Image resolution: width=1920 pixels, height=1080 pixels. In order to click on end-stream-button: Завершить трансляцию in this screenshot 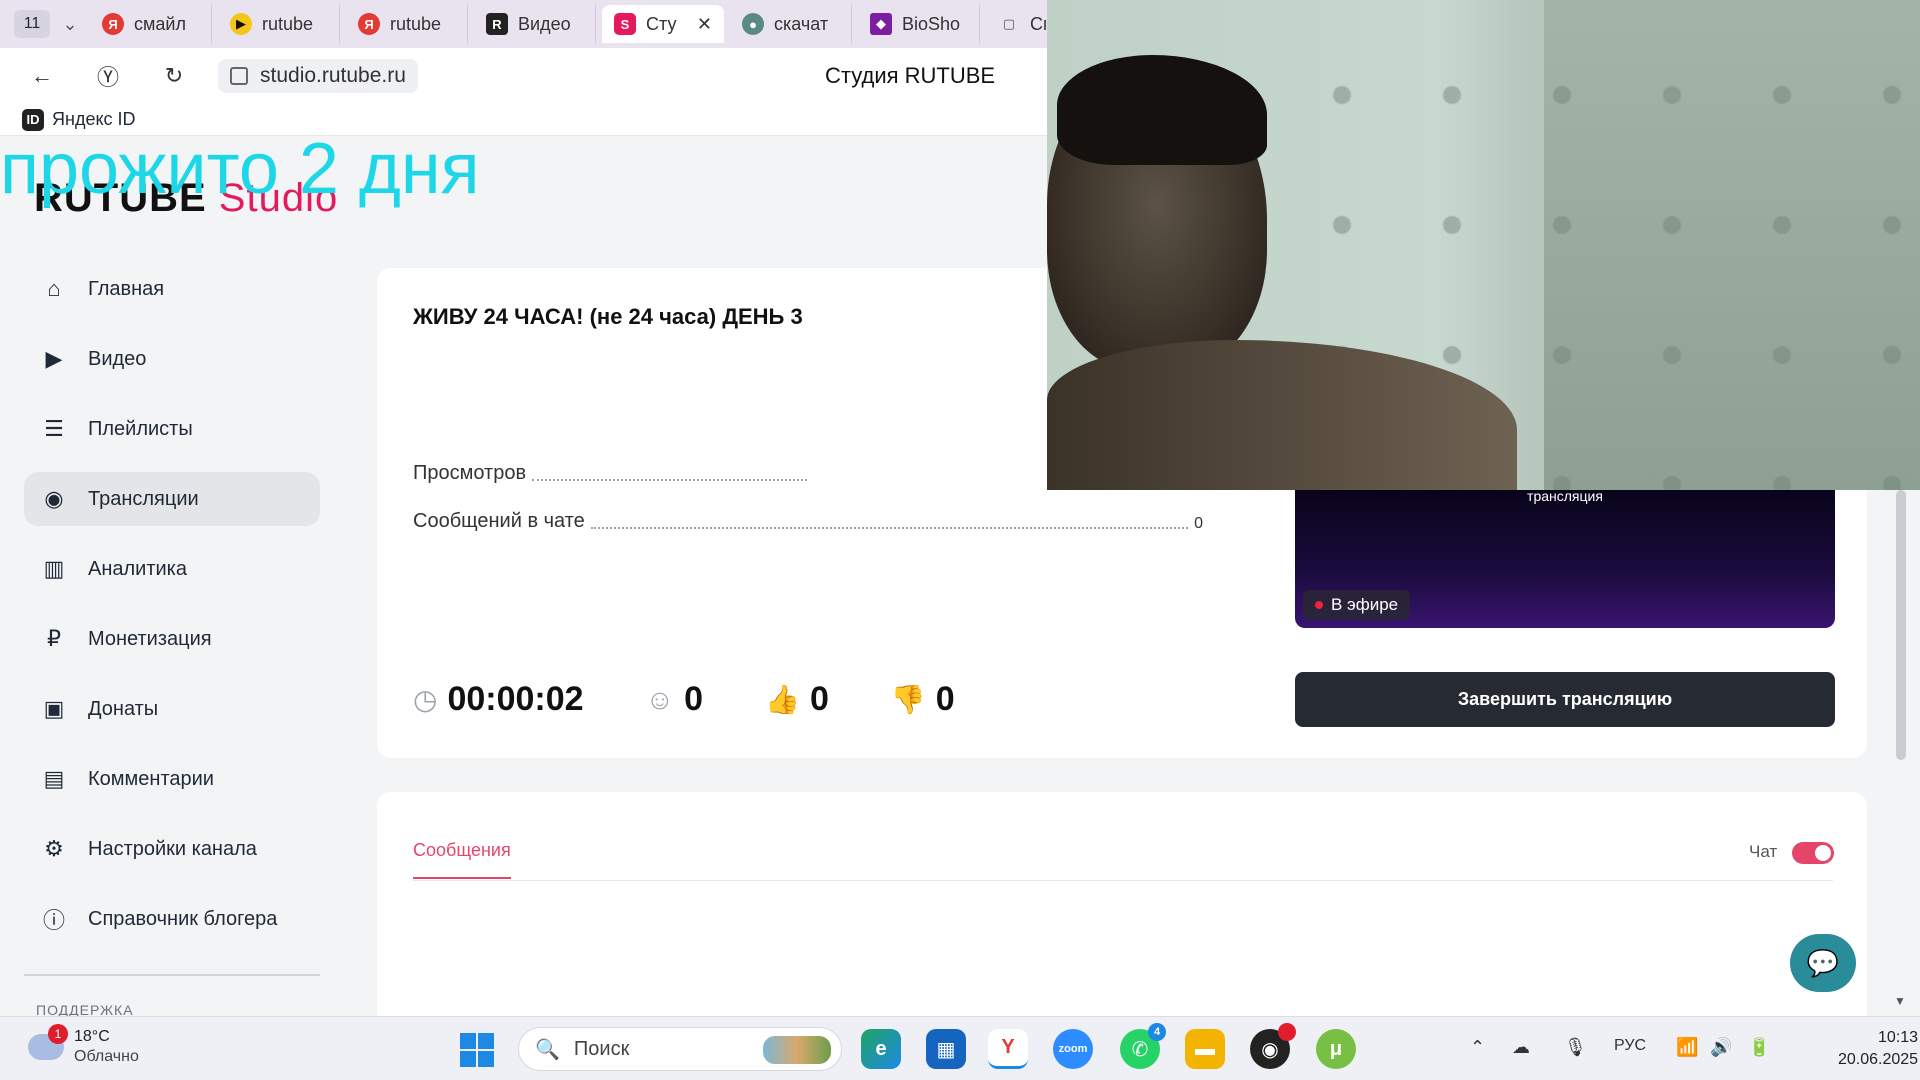, I will do `click(1565, 699)`.